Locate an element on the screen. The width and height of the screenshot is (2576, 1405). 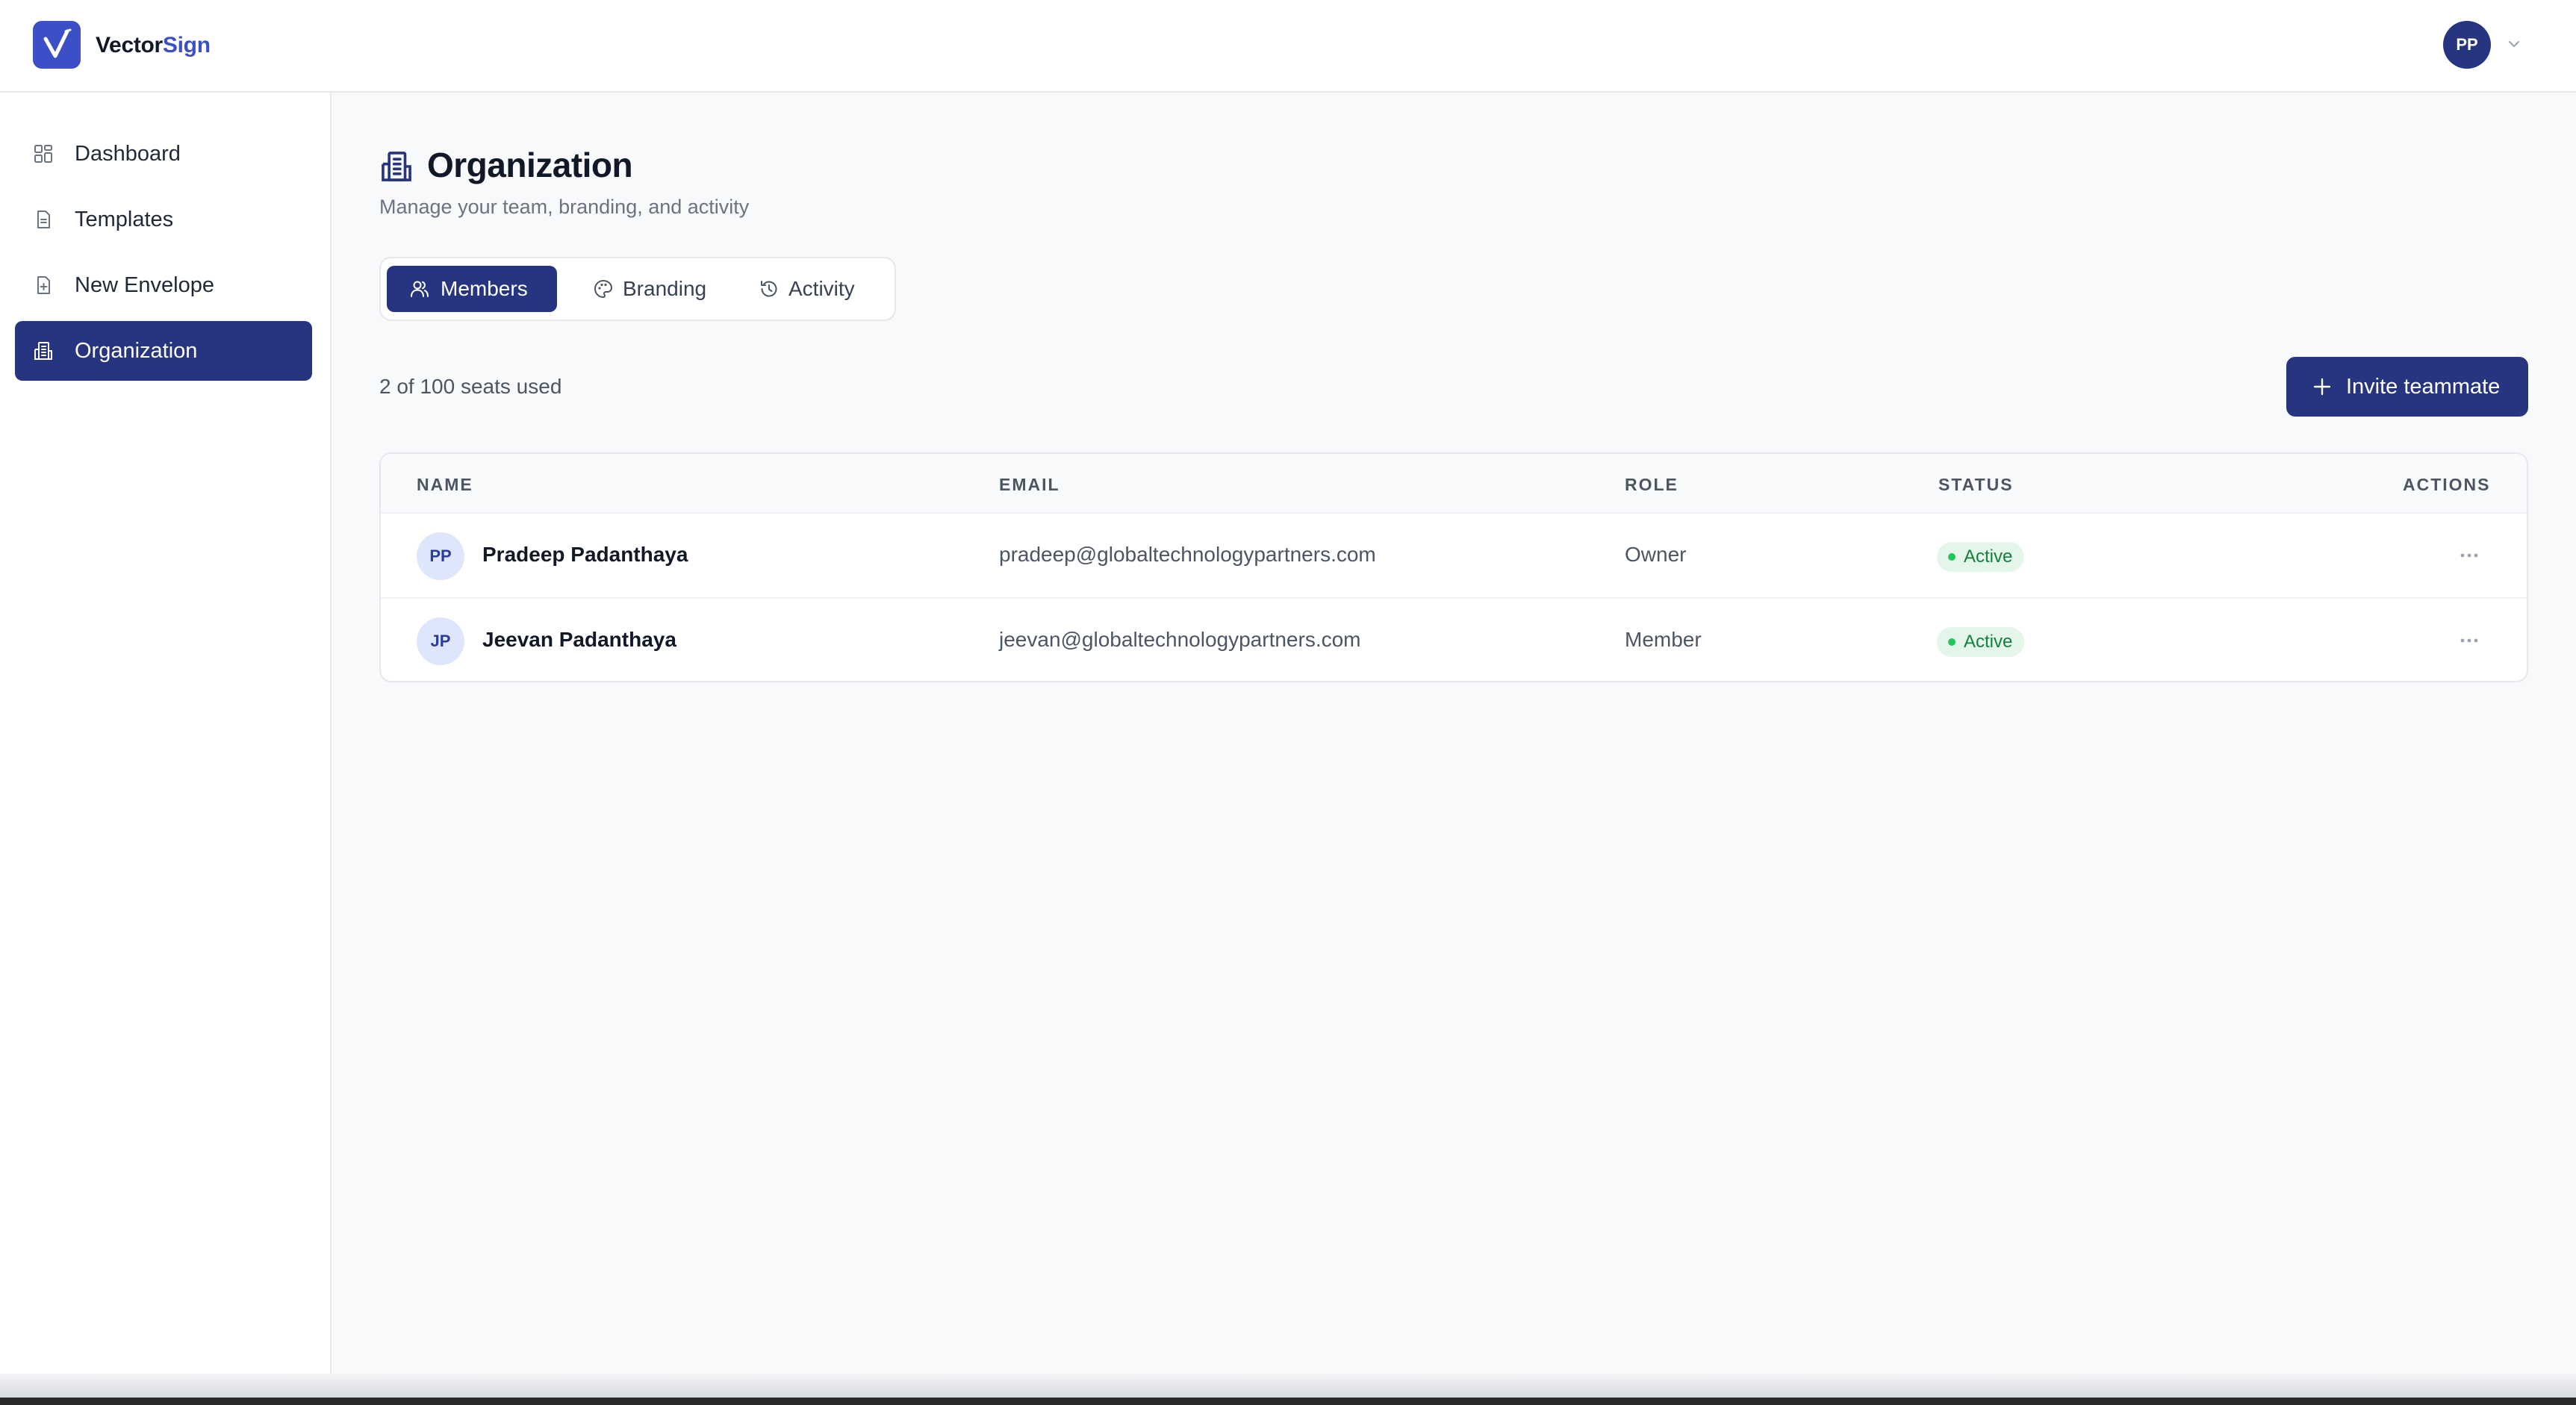
sidebar-item-label: New Envelope is located at coordinates (144, 285).